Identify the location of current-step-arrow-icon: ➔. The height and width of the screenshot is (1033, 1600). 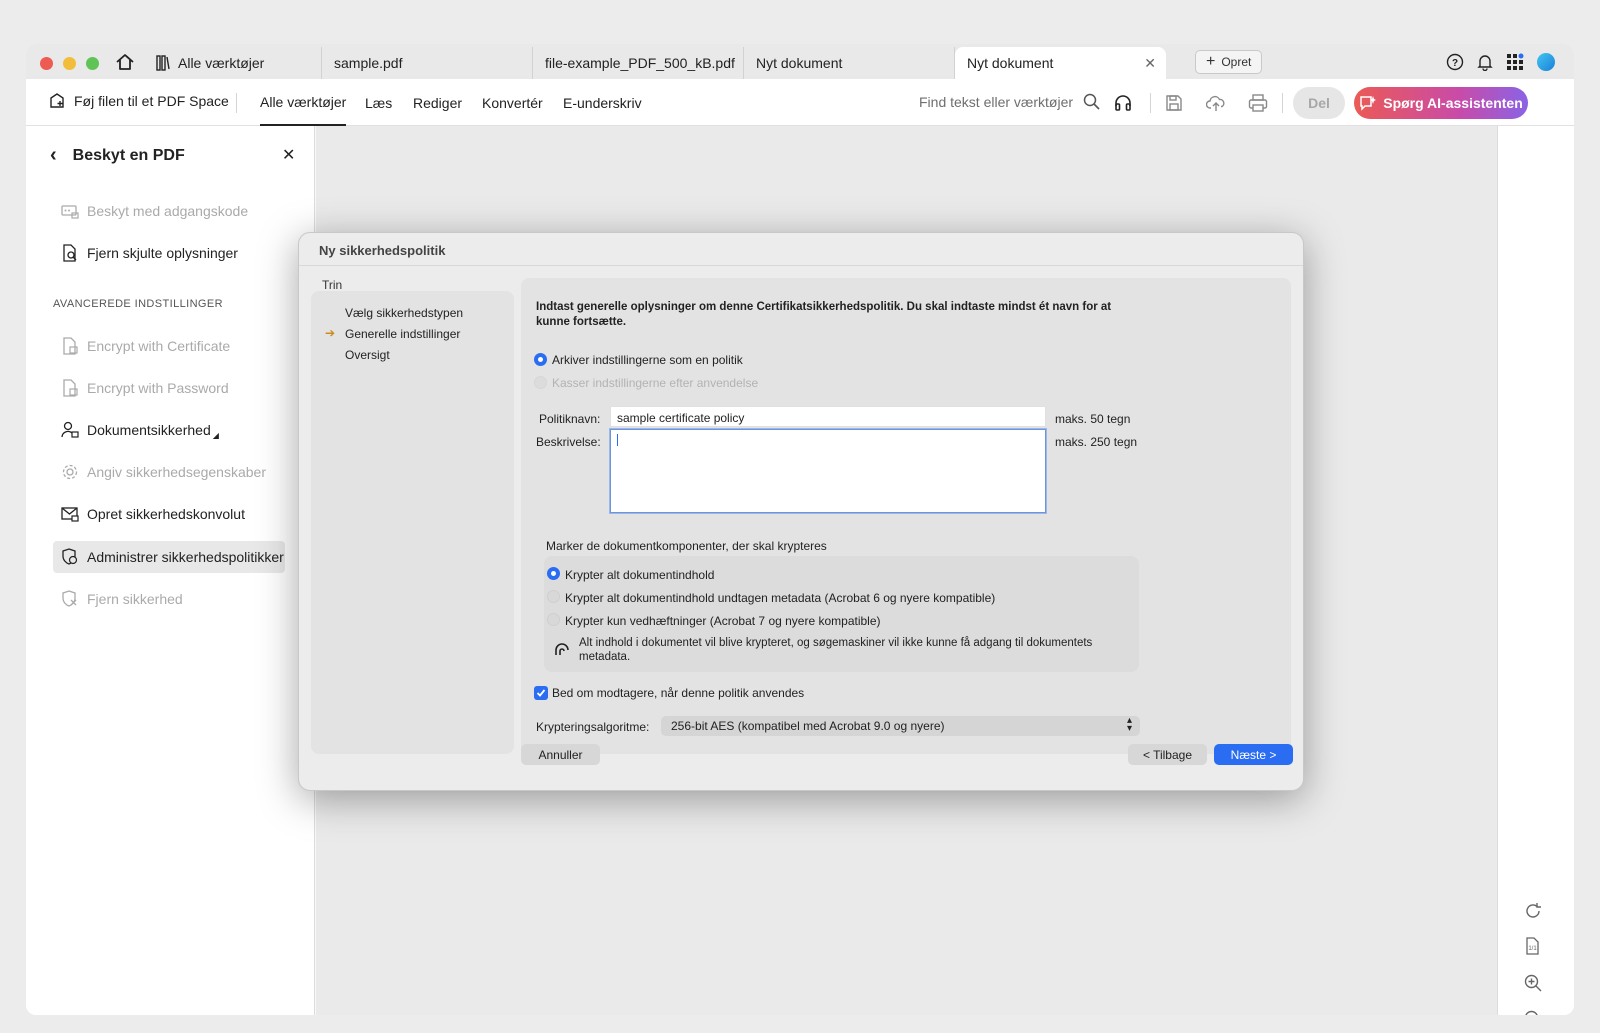
(330, 333).